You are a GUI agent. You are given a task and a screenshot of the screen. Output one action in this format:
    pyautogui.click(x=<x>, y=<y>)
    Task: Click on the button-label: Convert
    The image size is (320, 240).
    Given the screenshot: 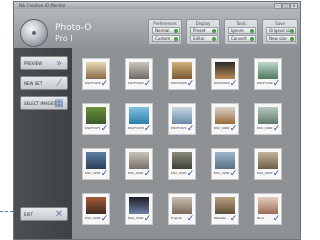 What is the action you would take?
    pyautogui.click(x=239, y=38)
    